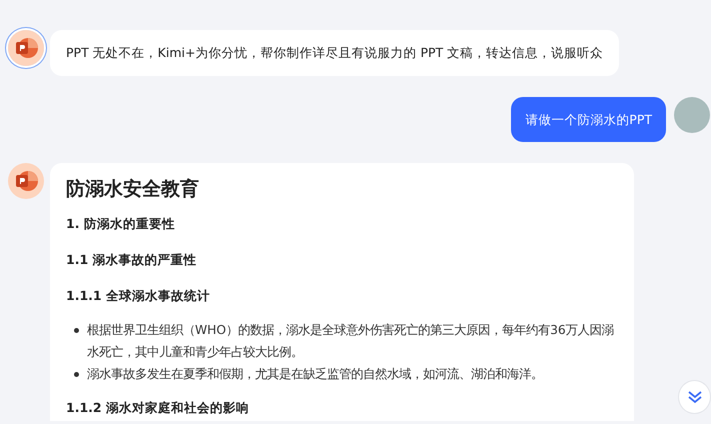 This screenshot has height=424, width=711. Describe the element at coordinates (315, 374) in the screenshot. I see `bullet-item: 溺水事故多发生在夏季和假期，尤其是在缺乏监管的自然水域，如河流、湖泊和海洋。` at that location.